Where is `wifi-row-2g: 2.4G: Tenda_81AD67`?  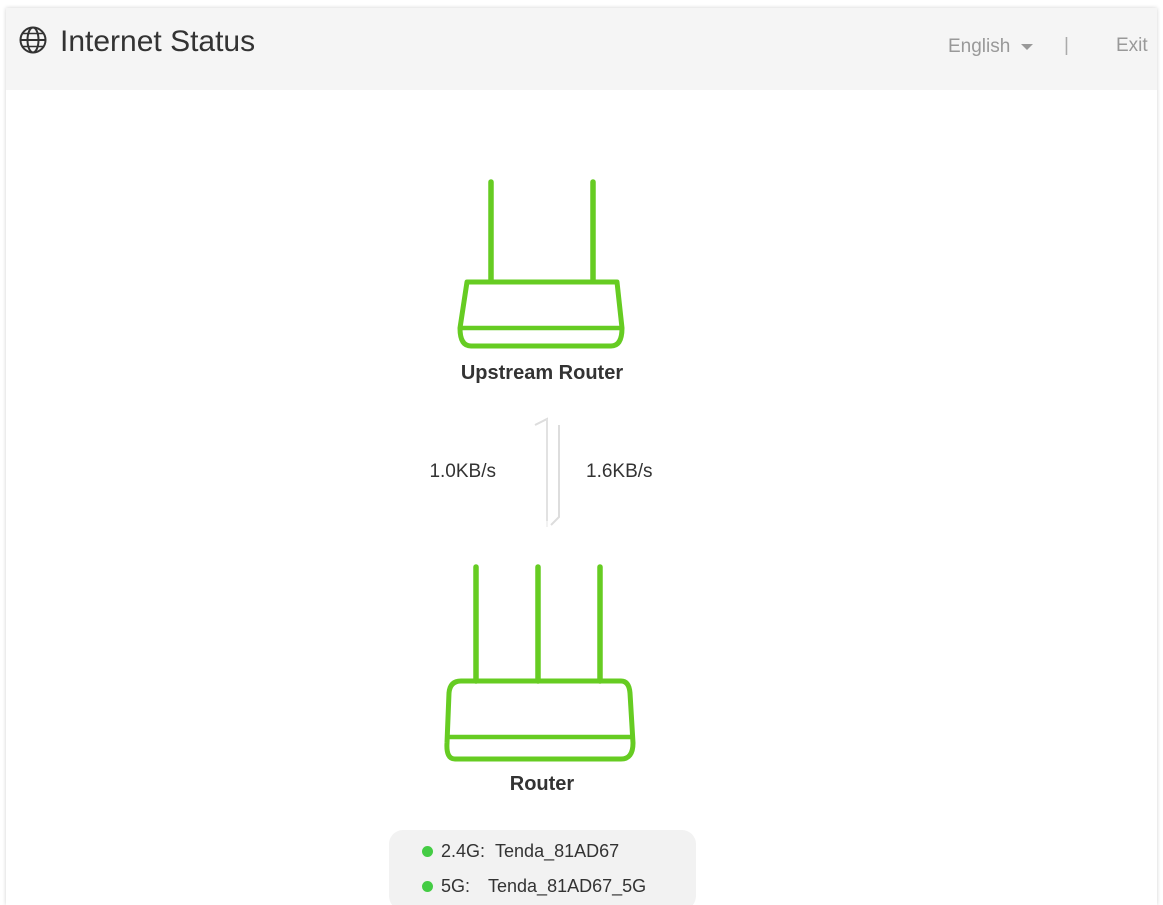
wifi-row-2g: 2.4G: Tenda_81AD67 is located at coordinates (520, 851).